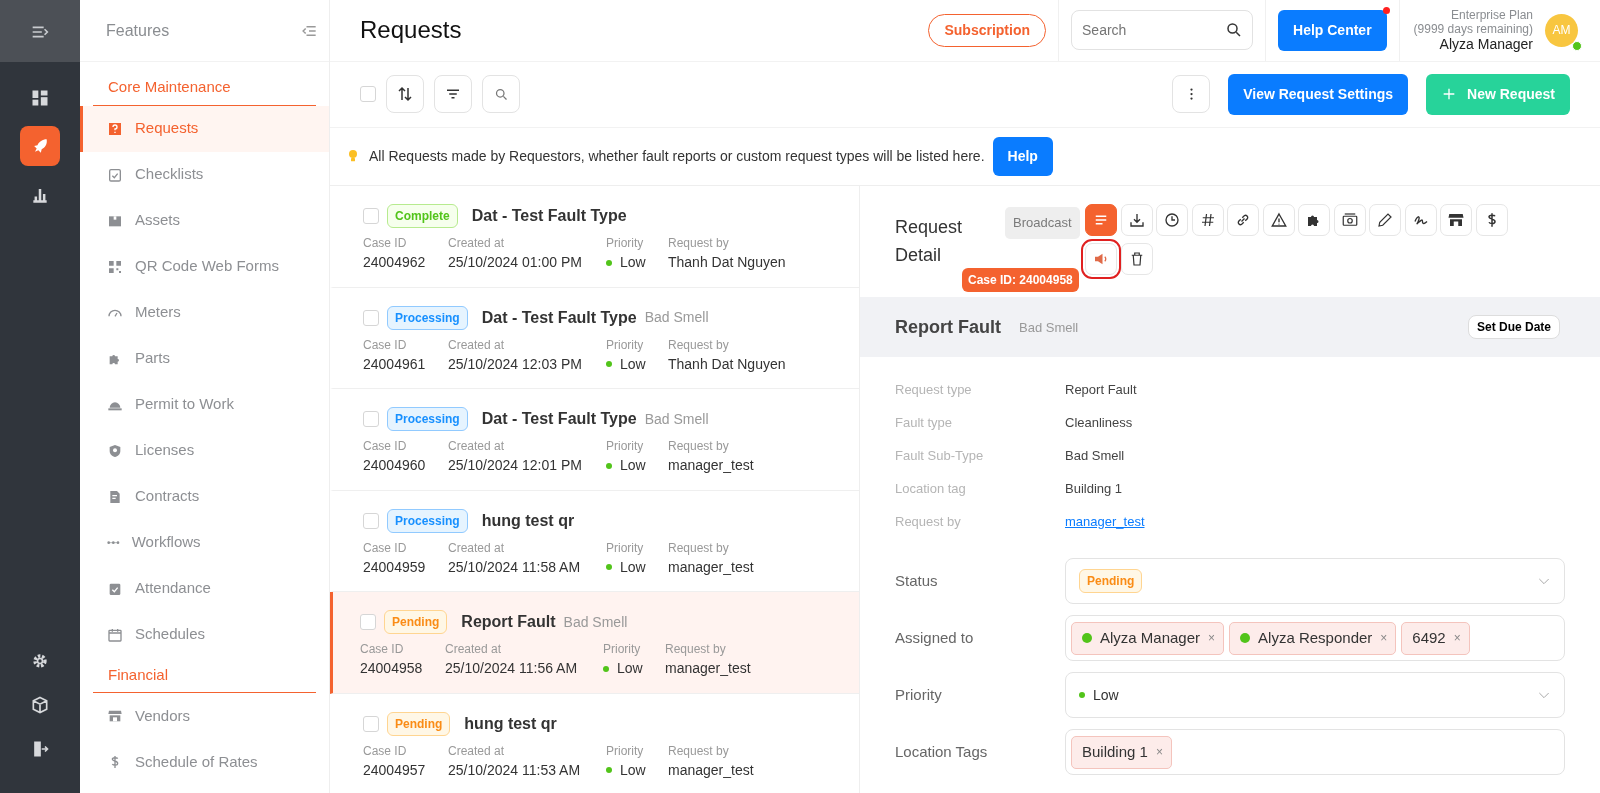  What do you see at coordinates (1473, 29) in the screenshot?
I see `plan-days: (9999 days remaining)` at bounding box center [1473, 29].